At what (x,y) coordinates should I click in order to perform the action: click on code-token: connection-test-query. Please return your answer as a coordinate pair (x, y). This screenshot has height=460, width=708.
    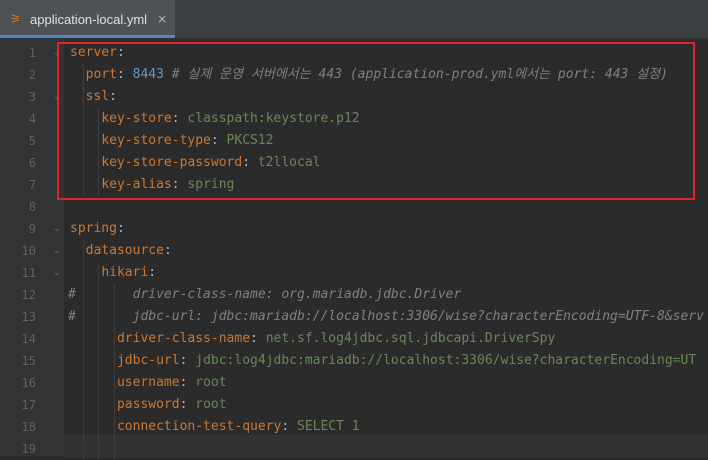
    Looking at the image, I should click on (199, 426).